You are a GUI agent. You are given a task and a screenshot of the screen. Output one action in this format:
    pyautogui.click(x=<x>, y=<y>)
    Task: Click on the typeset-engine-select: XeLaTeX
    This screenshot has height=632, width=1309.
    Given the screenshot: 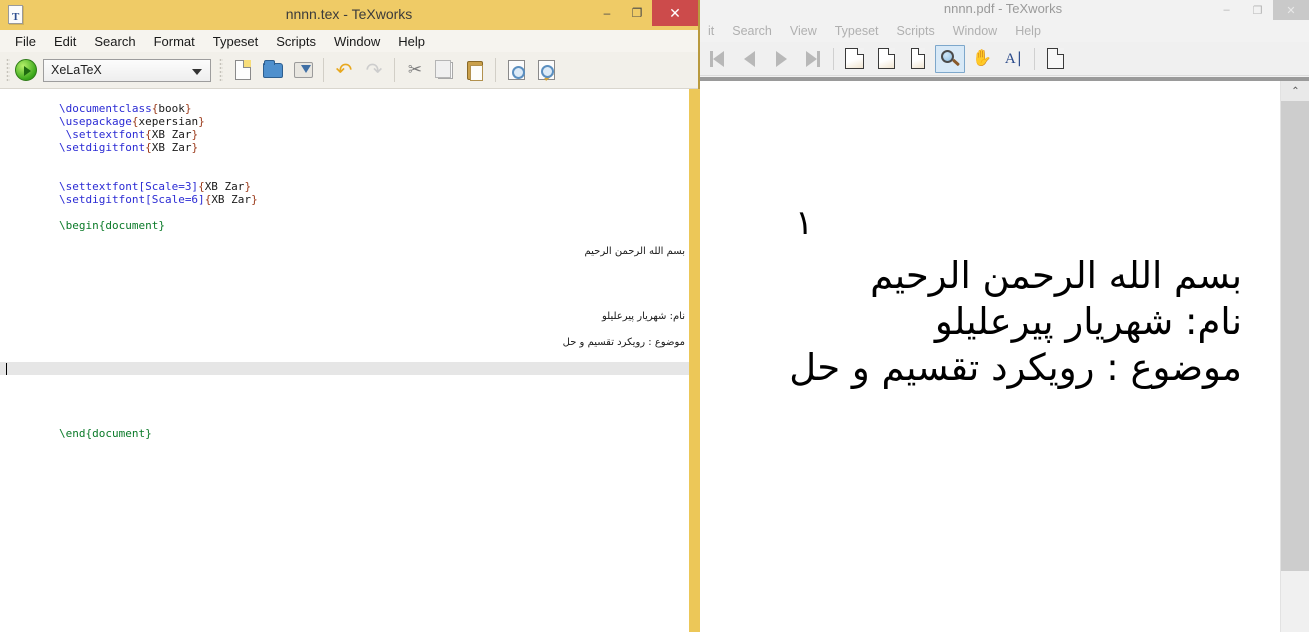 What is the action you would take?
    pyautogui.click(x=127, y=70)
    